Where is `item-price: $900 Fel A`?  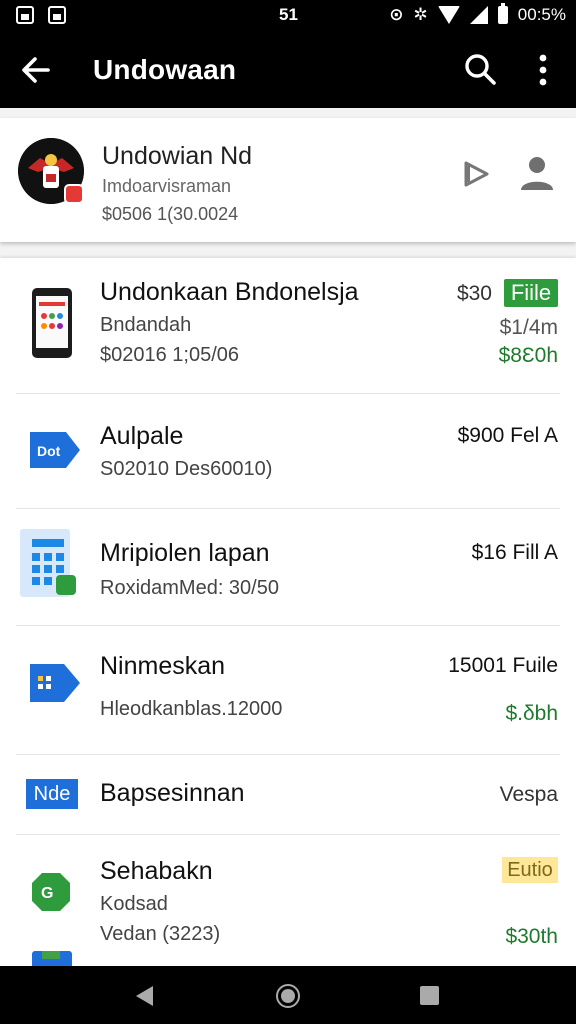
item-price: $900 Fel A is located at coordinates (507, 435).